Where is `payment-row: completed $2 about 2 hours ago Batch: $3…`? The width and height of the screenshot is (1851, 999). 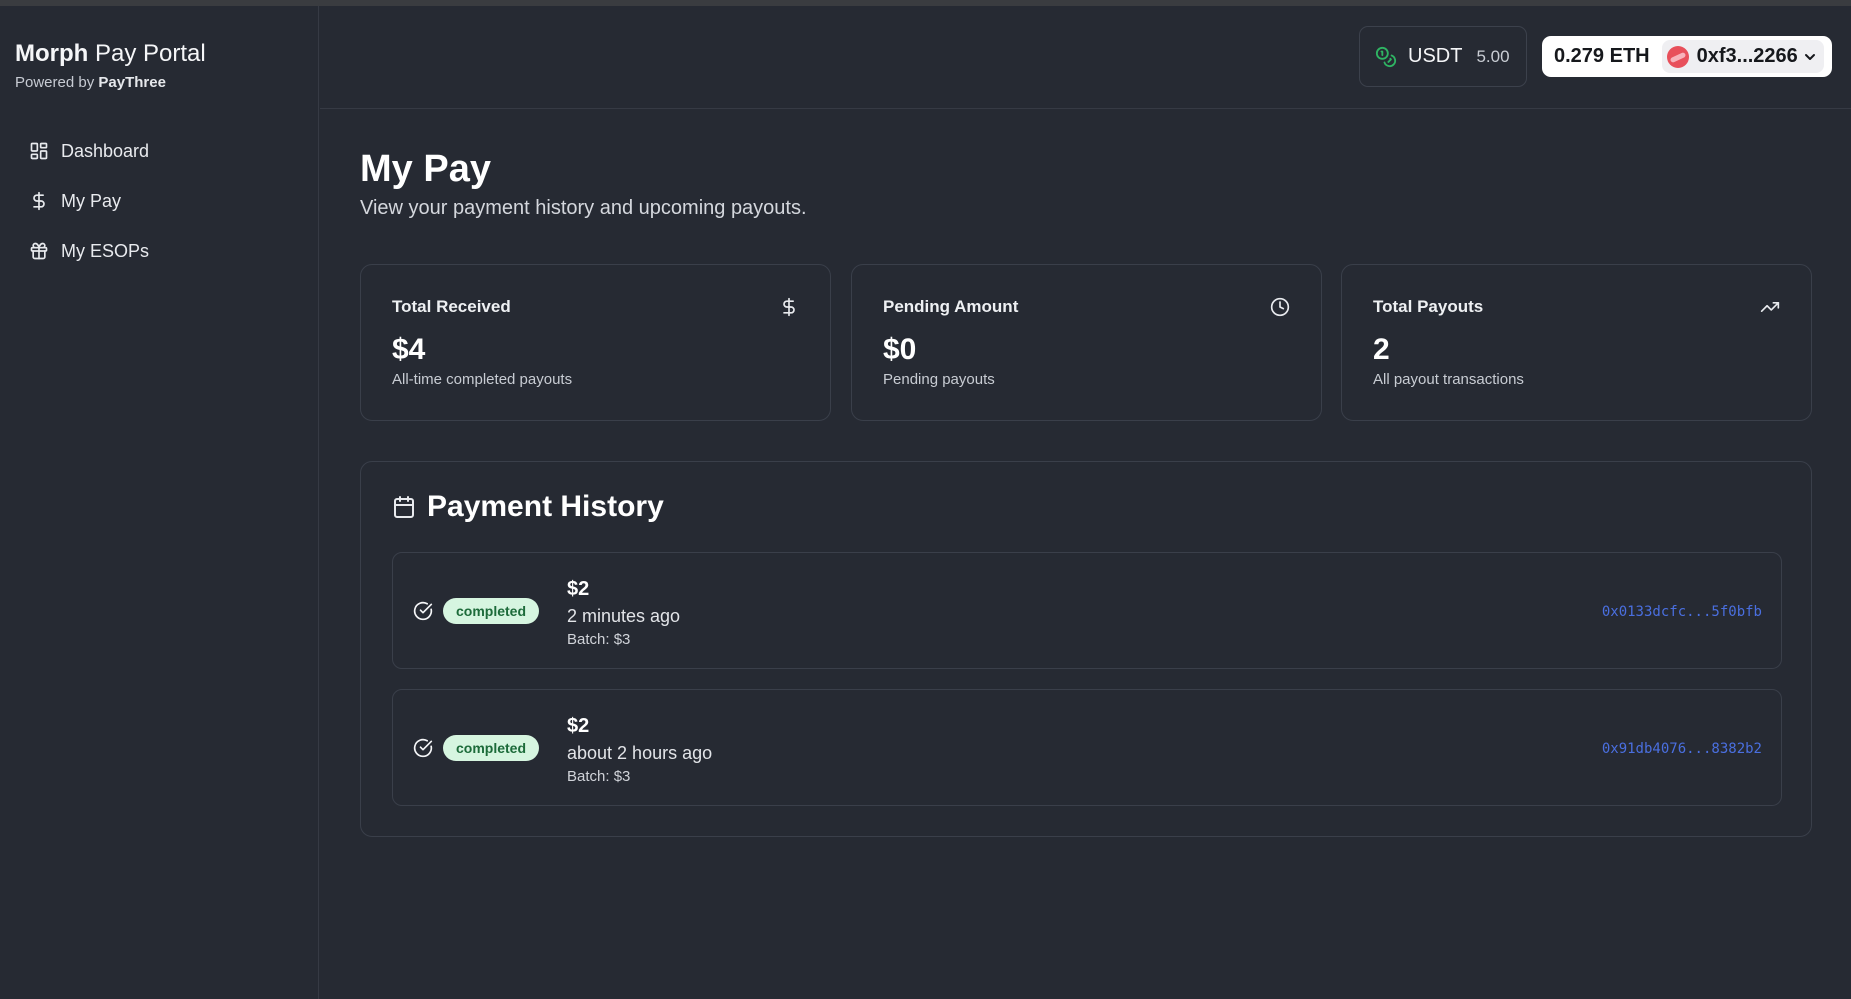
payment-row: completed $2 about 2 hours ago Batch: $3… is located at coordinates (1087, 747).